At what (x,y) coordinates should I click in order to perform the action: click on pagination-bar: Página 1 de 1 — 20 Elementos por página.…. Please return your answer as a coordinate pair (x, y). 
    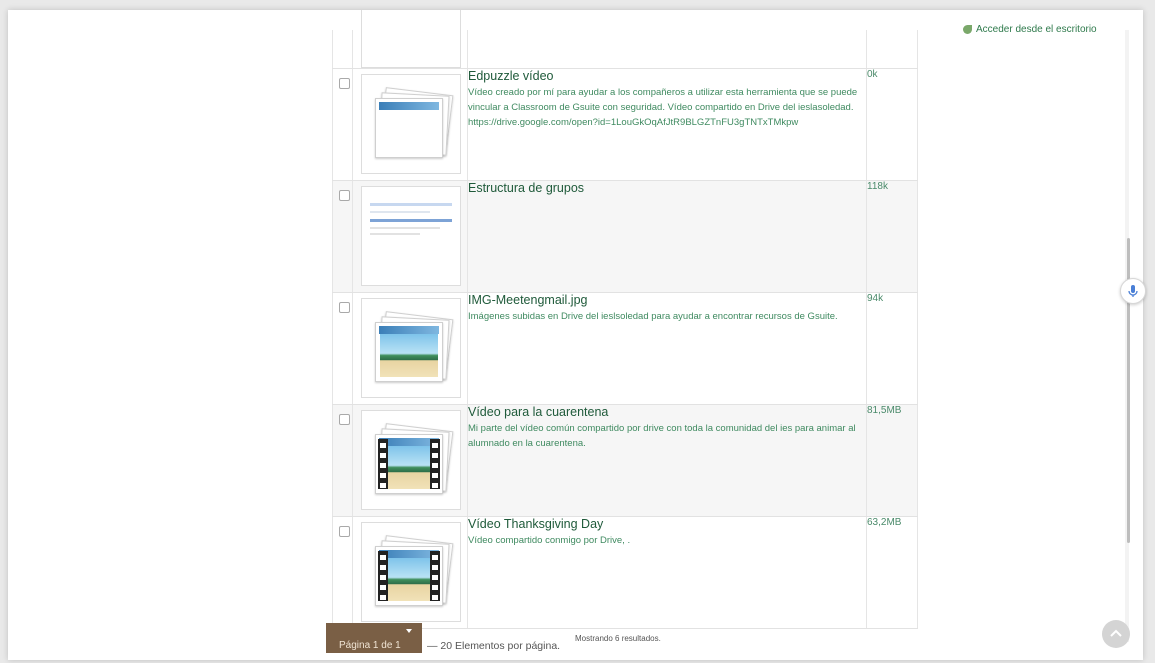
    Looking at the image, I should click on (621, 638).